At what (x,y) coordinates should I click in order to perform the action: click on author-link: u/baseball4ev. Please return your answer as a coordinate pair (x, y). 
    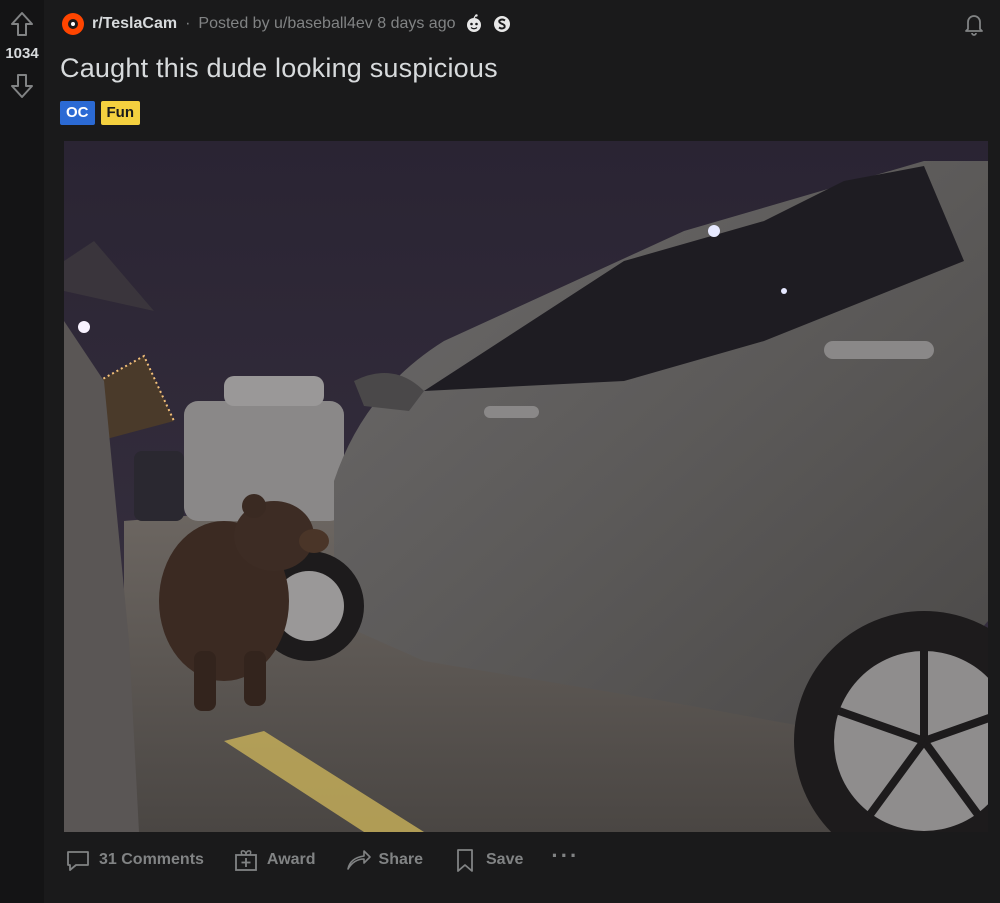
    Looking at the image, I should click on (323, 23).